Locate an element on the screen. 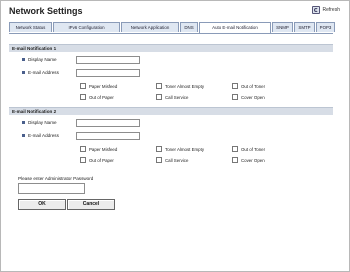  tab-dns: DNS is located at coordinates (189, 27).